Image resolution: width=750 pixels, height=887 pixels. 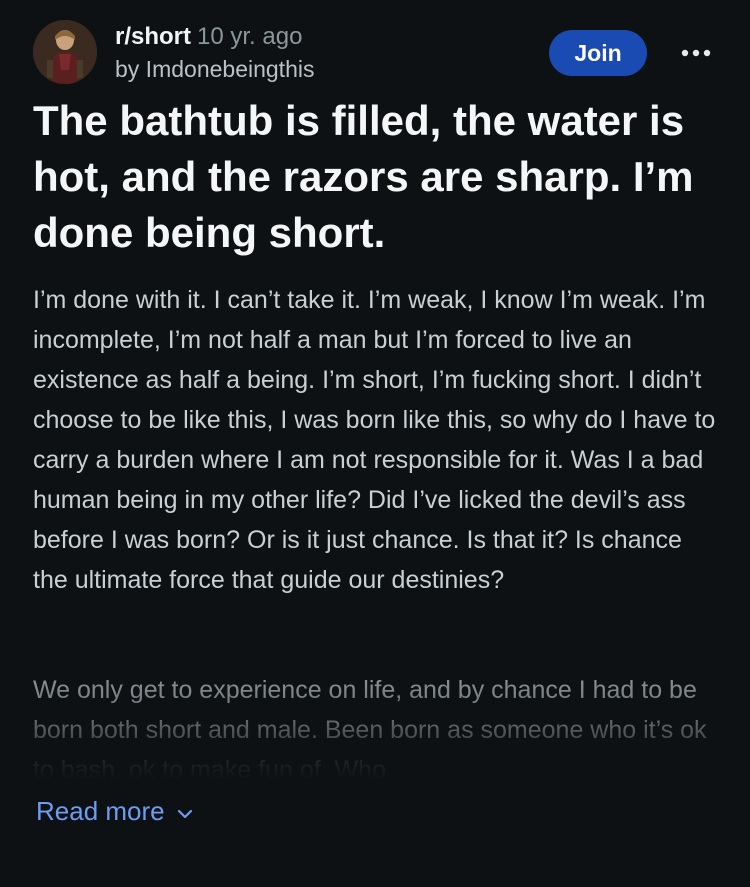 What do you see at coordinates (153, 36) in the screenshot?
I see `subreddit-name: r/short` at bounding box center [153, 36].